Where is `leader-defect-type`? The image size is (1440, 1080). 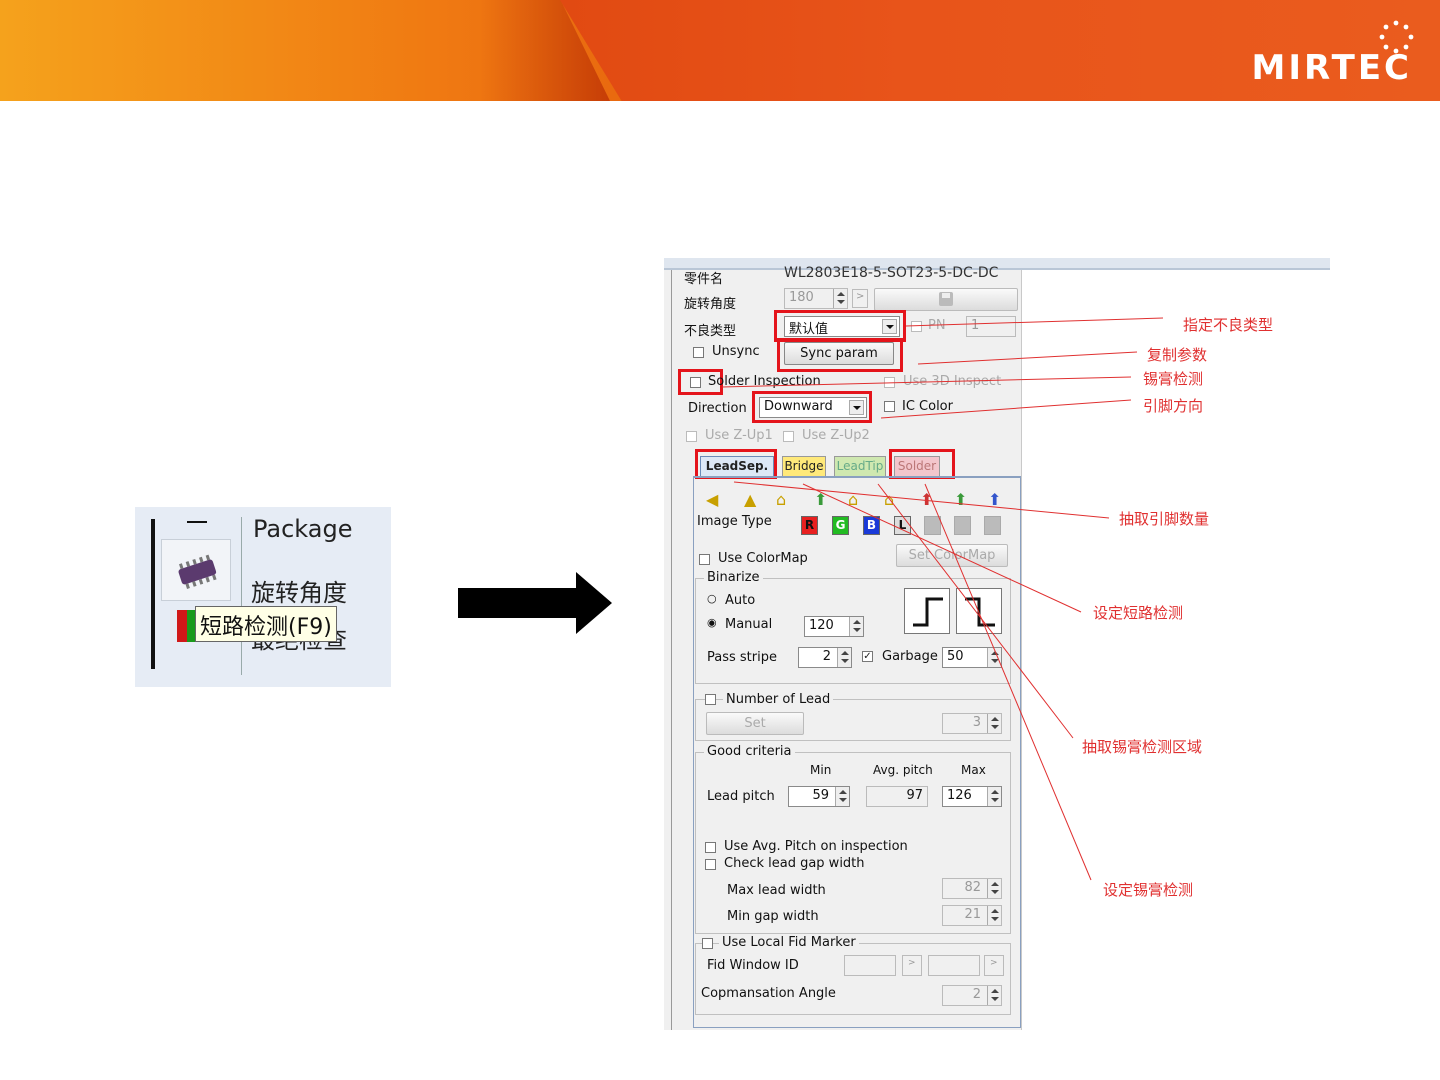 leader-defect-type is located at coordinates (1034, 322).